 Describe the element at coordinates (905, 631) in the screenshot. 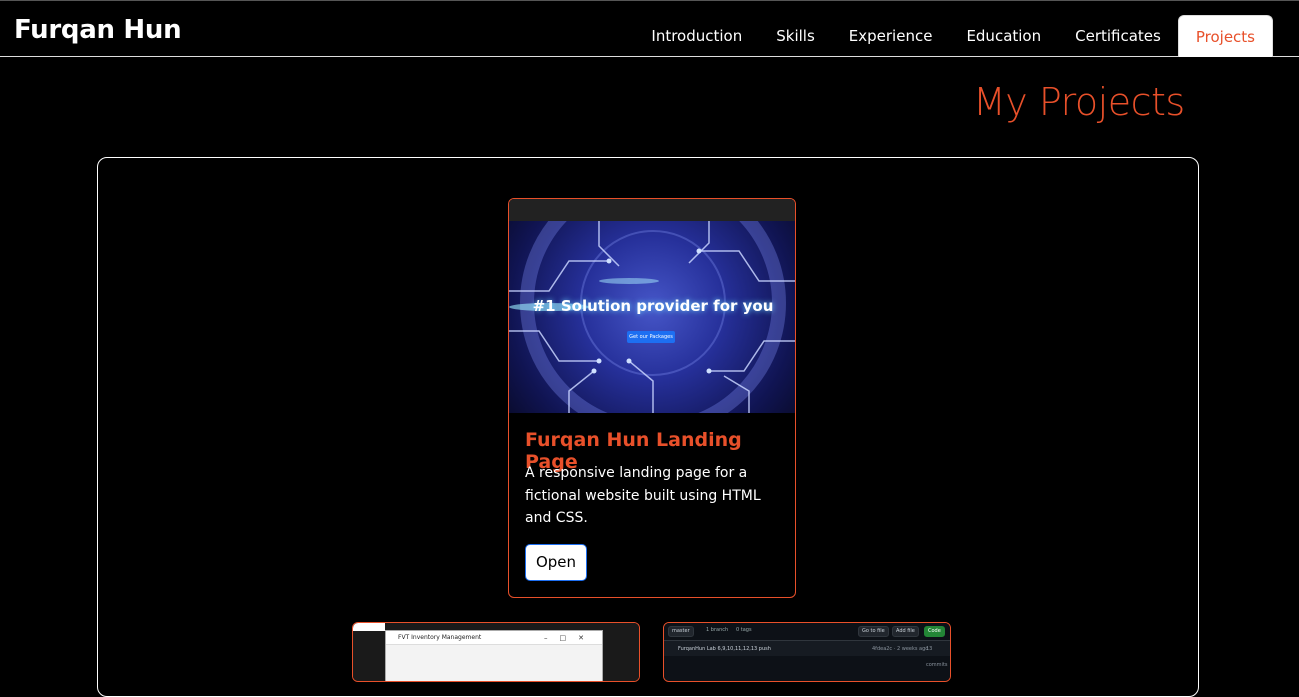

I see `add-file-pill: Add file` at that location.